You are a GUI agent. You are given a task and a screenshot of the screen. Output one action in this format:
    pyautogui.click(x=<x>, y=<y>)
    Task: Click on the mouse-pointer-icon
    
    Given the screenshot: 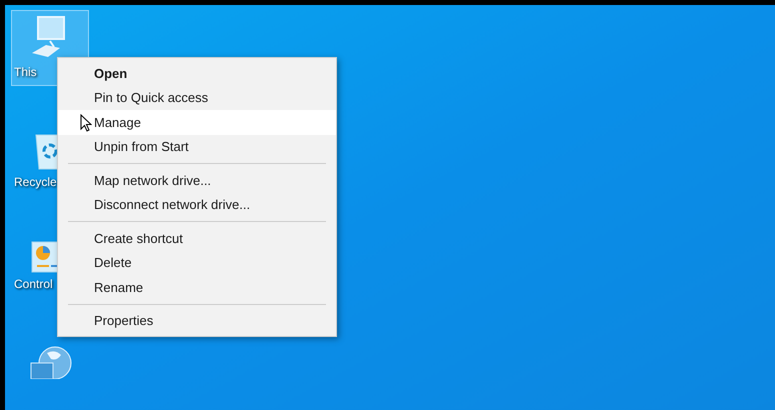 What is the action you would take?
    pyautogui.click(x=86, y=123)
    